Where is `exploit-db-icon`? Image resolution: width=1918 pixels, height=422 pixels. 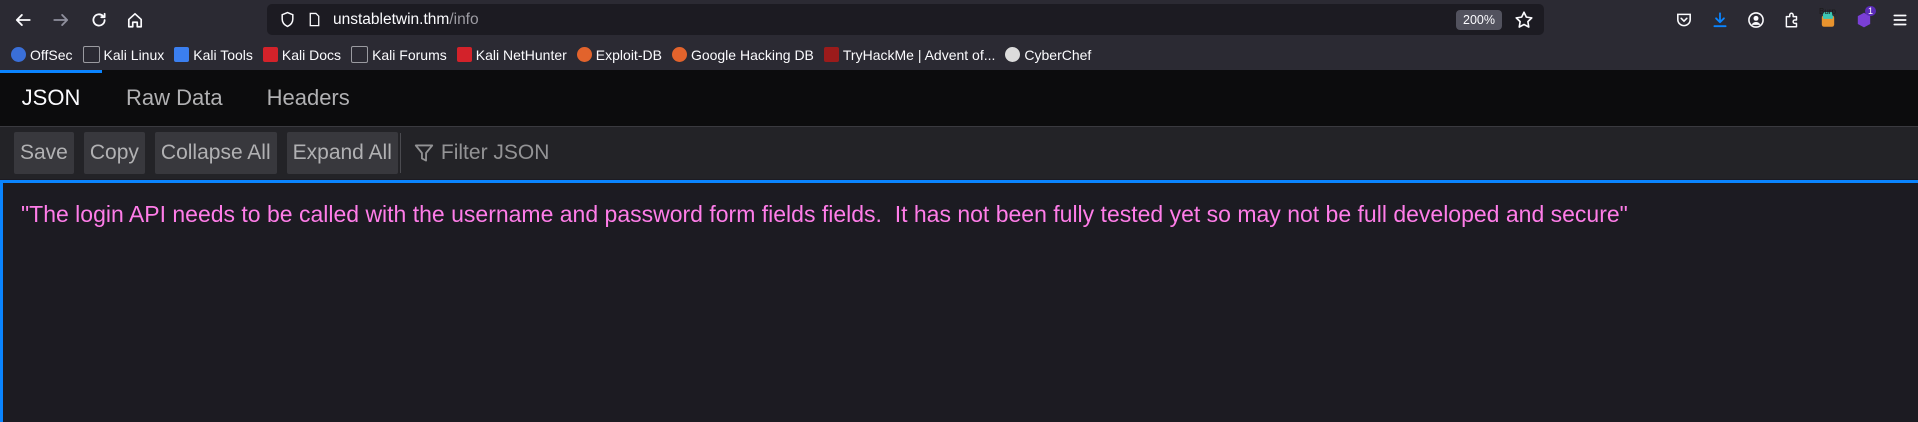 exploit-db-icon is located at coordinates (584, 54).